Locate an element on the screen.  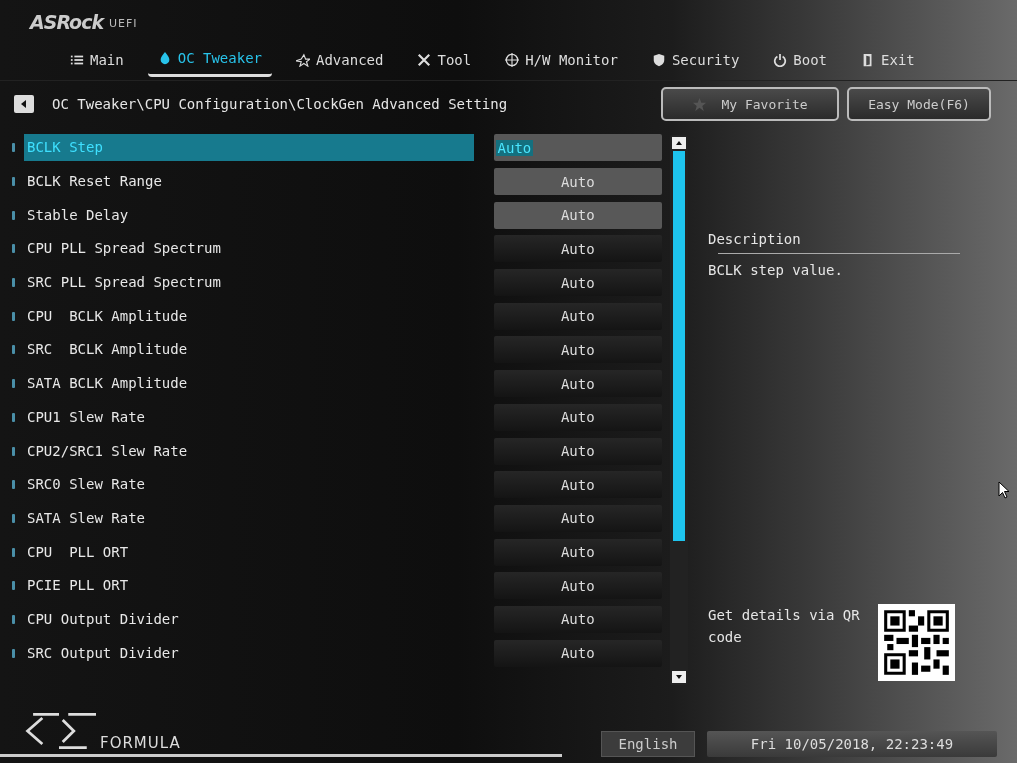
setting-label: SATA BCLK Amplitude is located at coordinates (249, 384).